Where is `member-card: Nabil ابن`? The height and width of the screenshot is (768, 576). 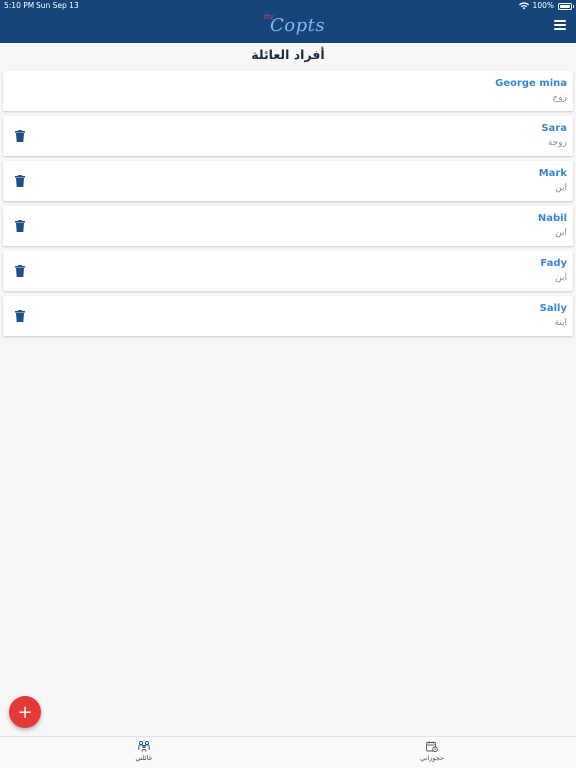 member-card: Nabil ابن is located at coordinates (288, 226).